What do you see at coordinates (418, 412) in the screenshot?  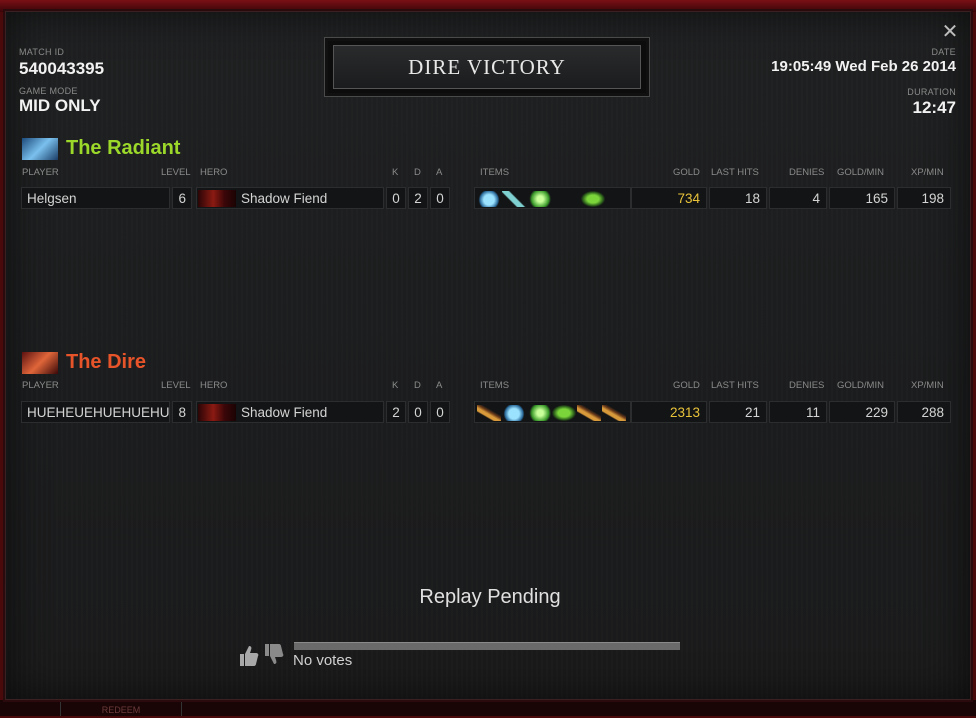 I see `deaths: 0` at bounding box center [418, 412].